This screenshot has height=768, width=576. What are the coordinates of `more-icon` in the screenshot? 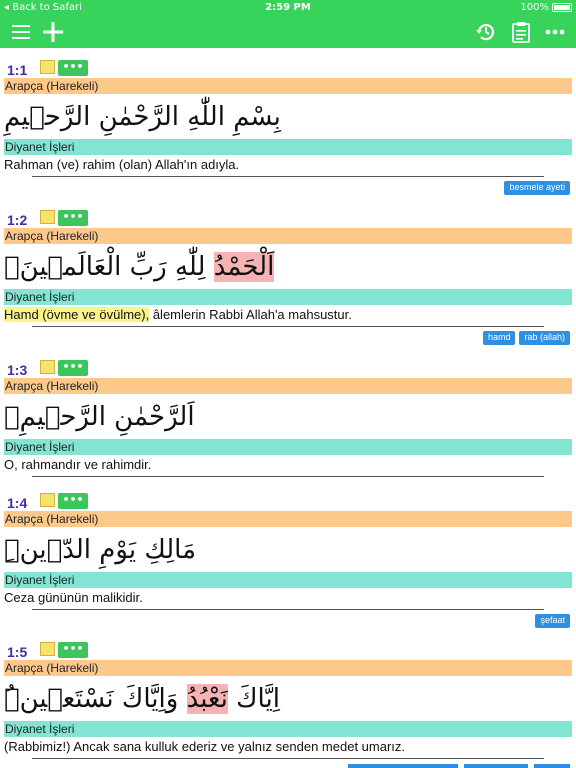 It's located at (555, 32).